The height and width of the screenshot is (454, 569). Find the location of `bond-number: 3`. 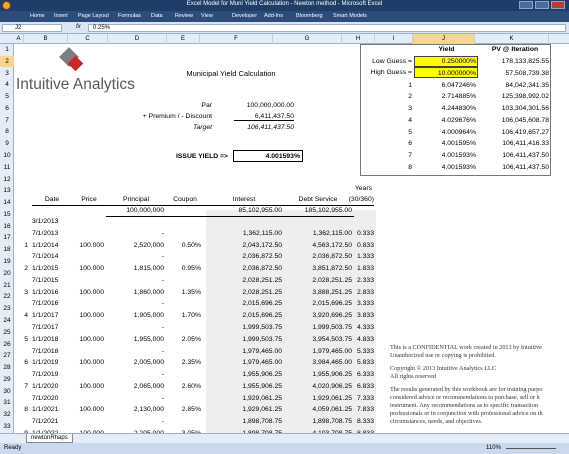

bond-number: 3 is located at coordinates (26, 292).